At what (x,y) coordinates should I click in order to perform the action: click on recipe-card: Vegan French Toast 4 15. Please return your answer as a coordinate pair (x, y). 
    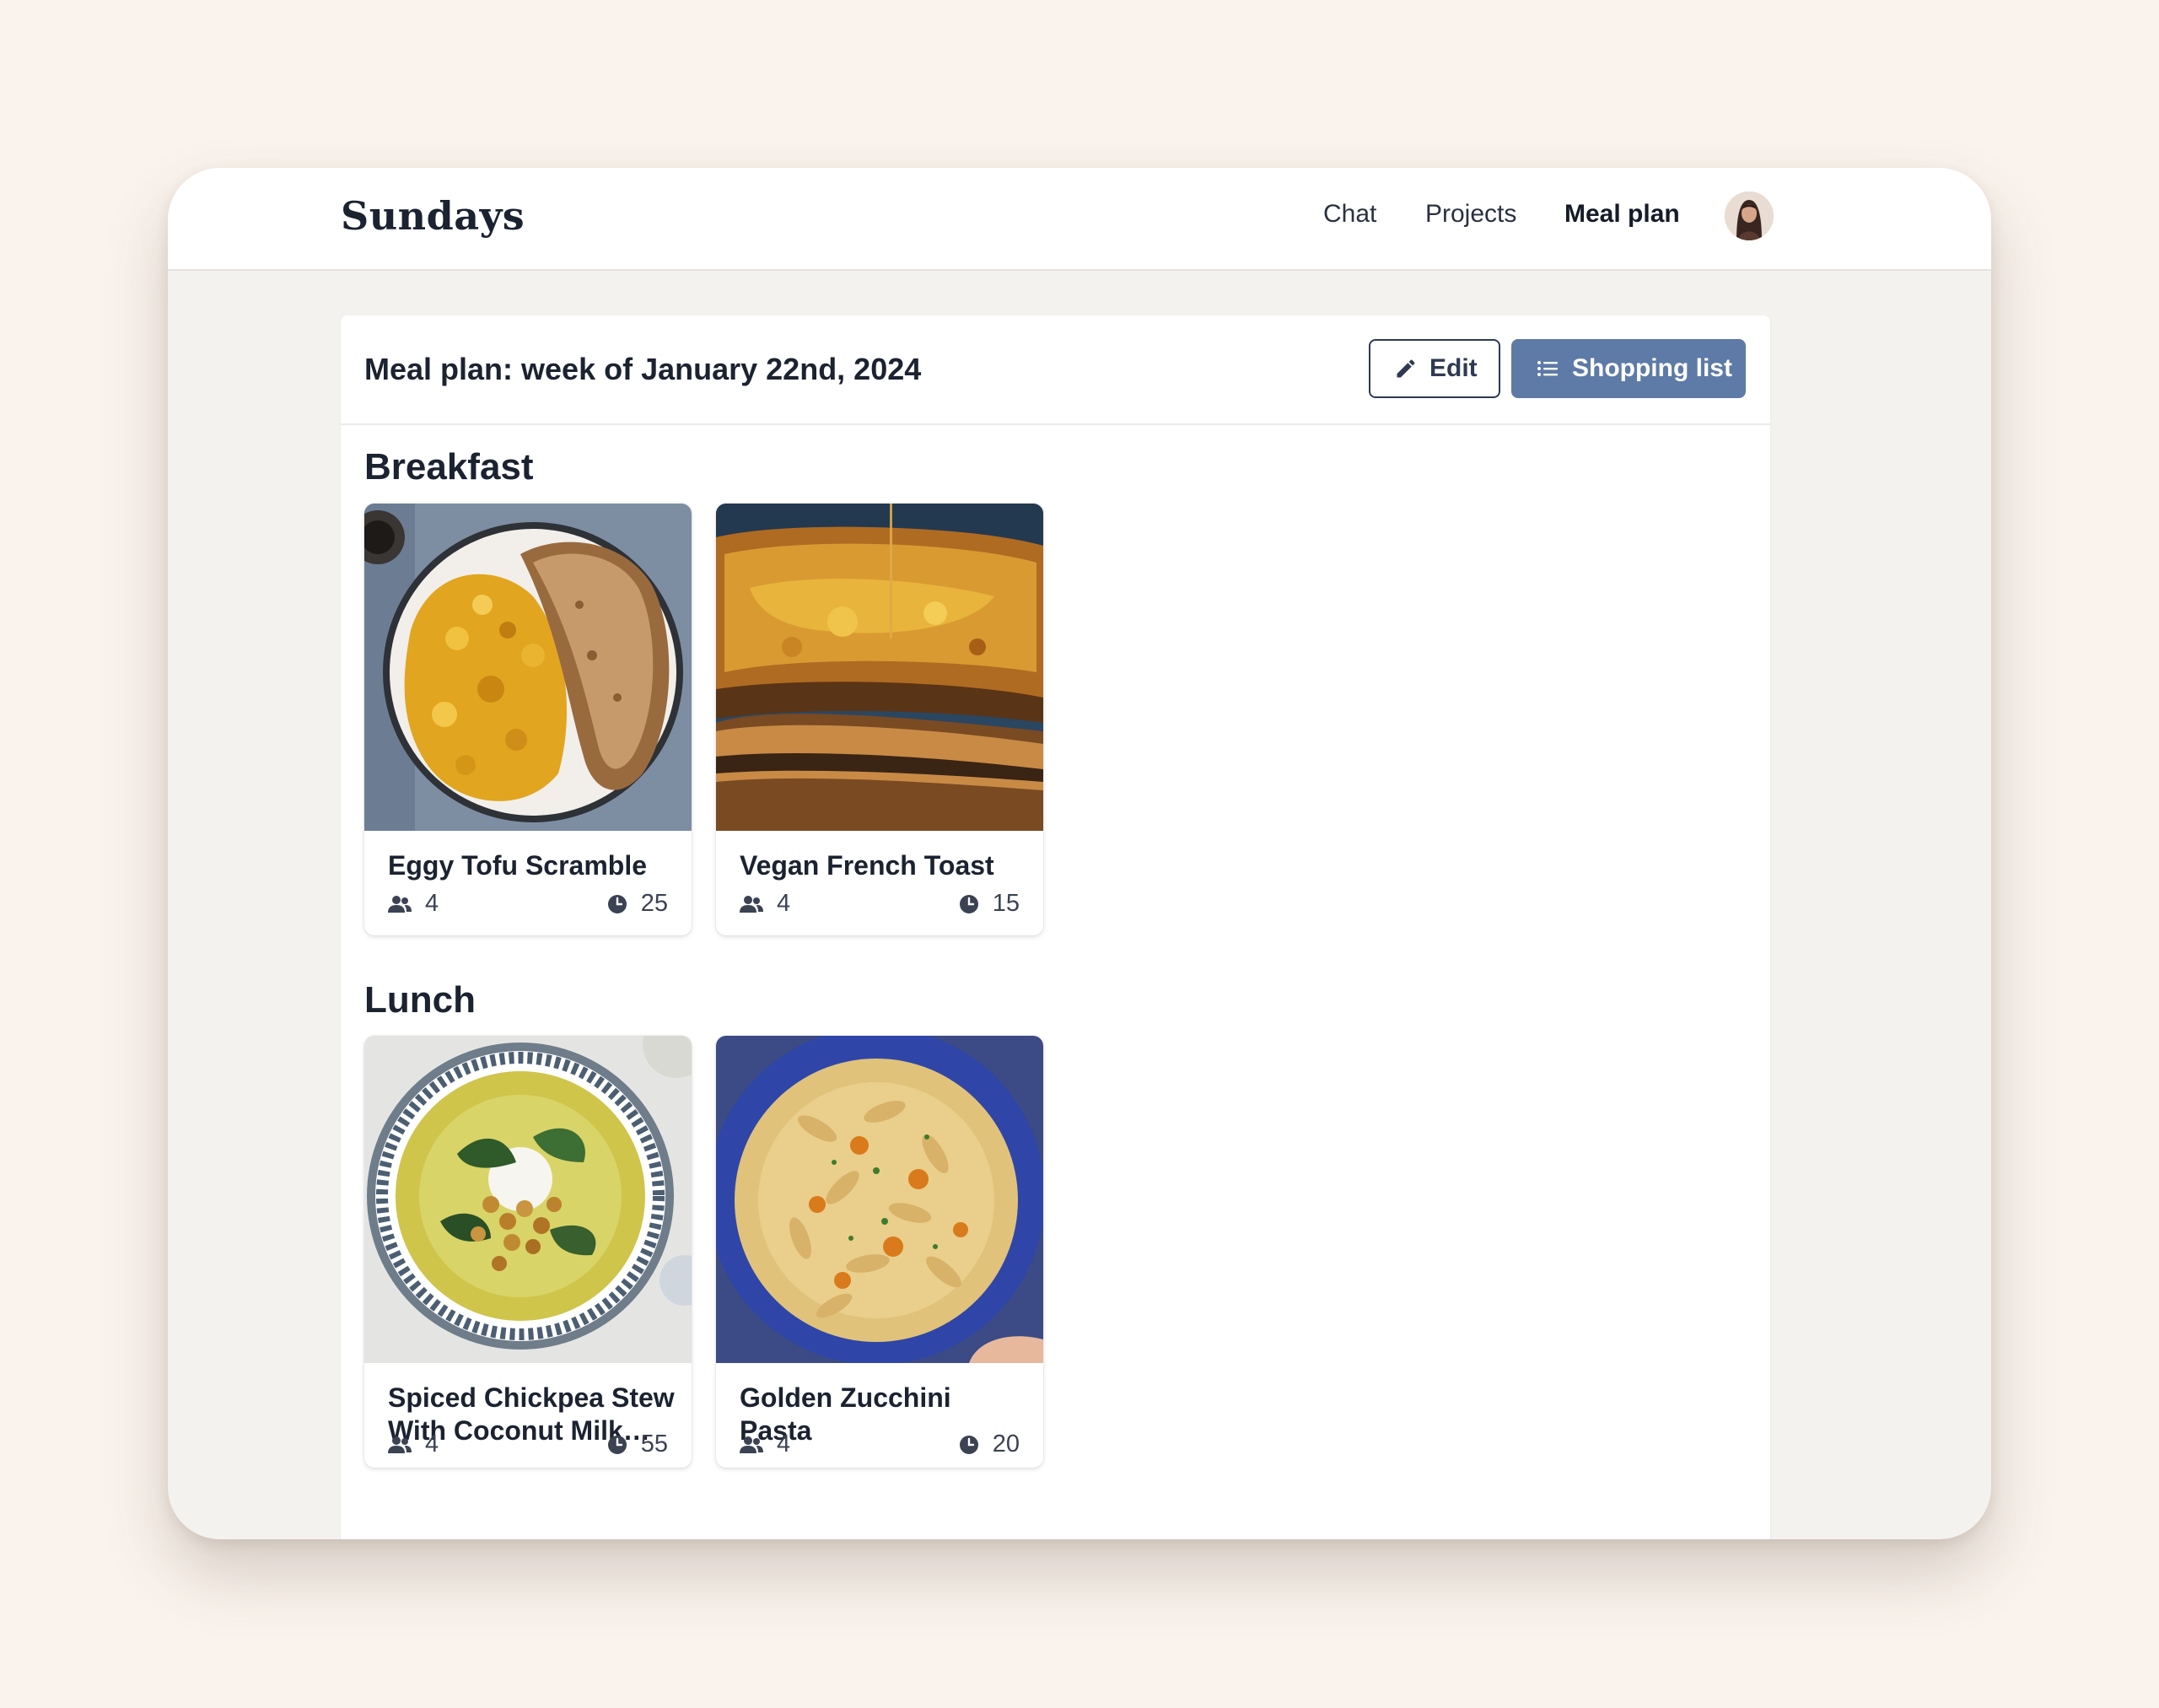
    Looking at the image, I should click on (880, 719).